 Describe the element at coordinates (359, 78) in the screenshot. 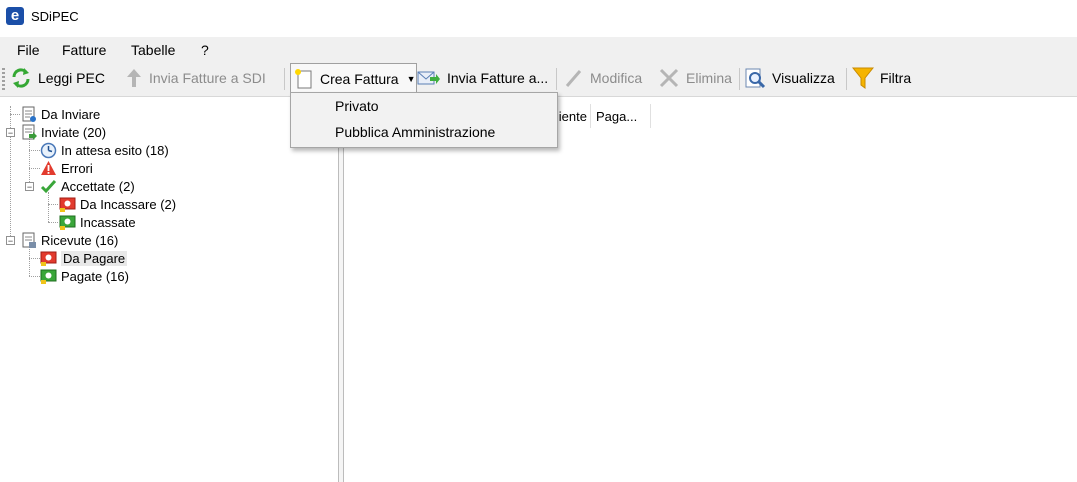

I see `crea-fattura-label: Crea Fattura` at that location.